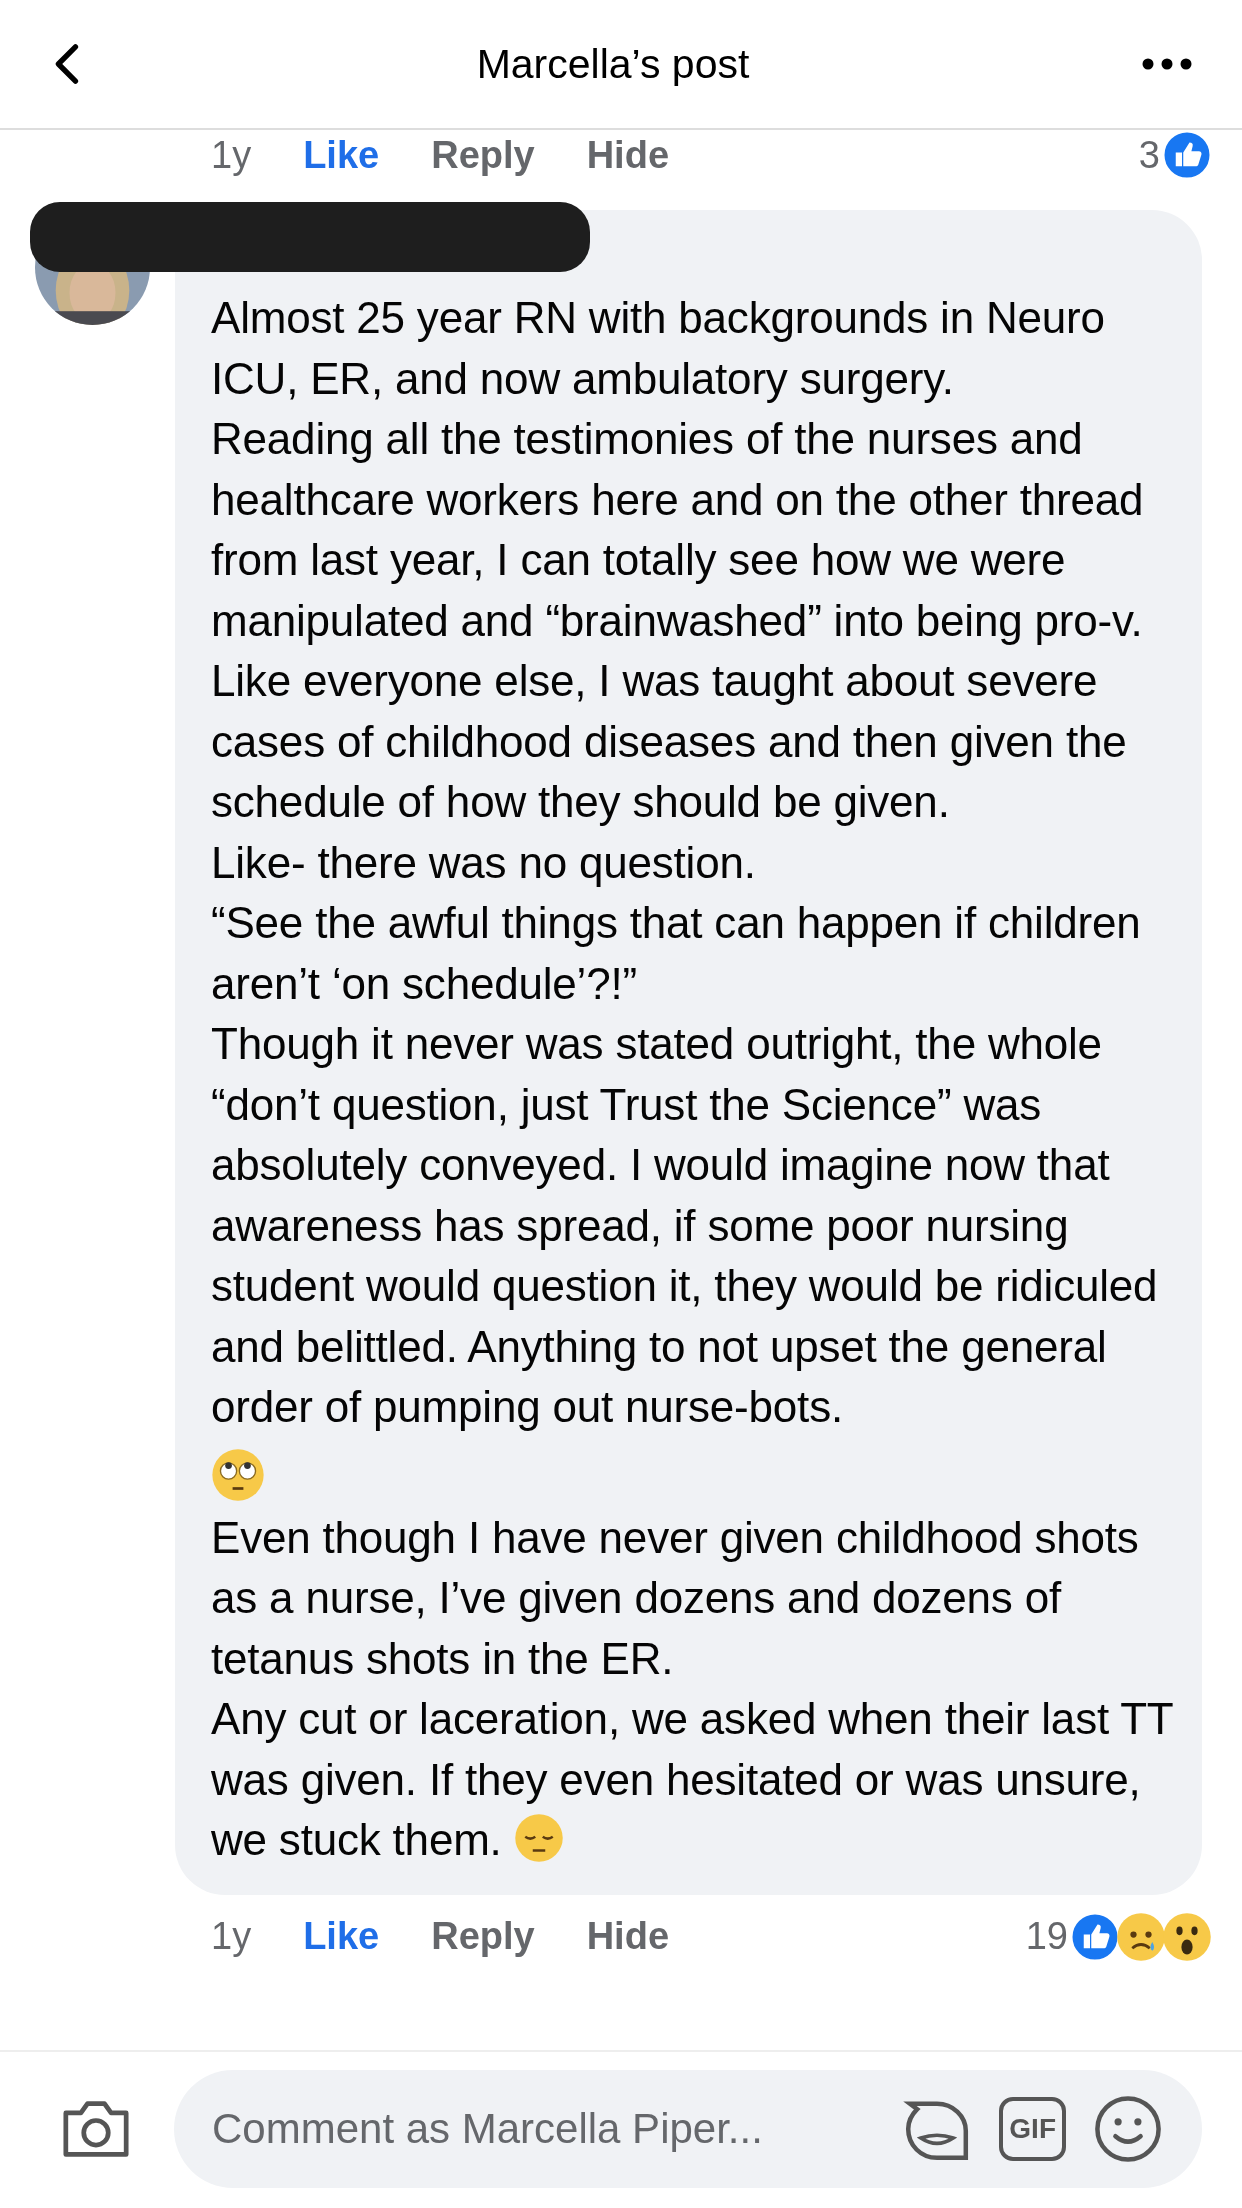  I want to click on comment-text: Though it never was stated outright, the whole “don’t question, just Trust the Science” was absolutely conveyed. I would imagine now that awareness has spread, if some poor nursing student would question it, they would be ridiculed and belittled. Anything to not upset the general order of pumping out nurse-bots., so click(685, 1225).